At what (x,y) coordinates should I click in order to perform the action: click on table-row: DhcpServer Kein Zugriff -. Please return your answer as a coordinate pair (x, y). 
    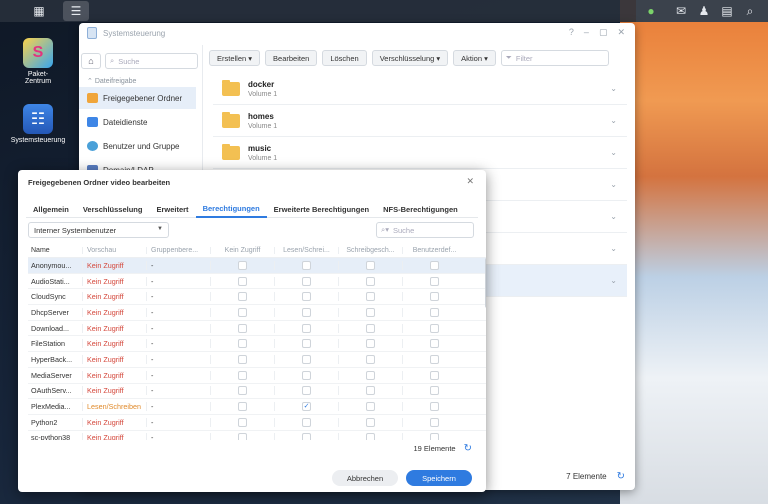
    Looking at the image, I should click on (257, 313).